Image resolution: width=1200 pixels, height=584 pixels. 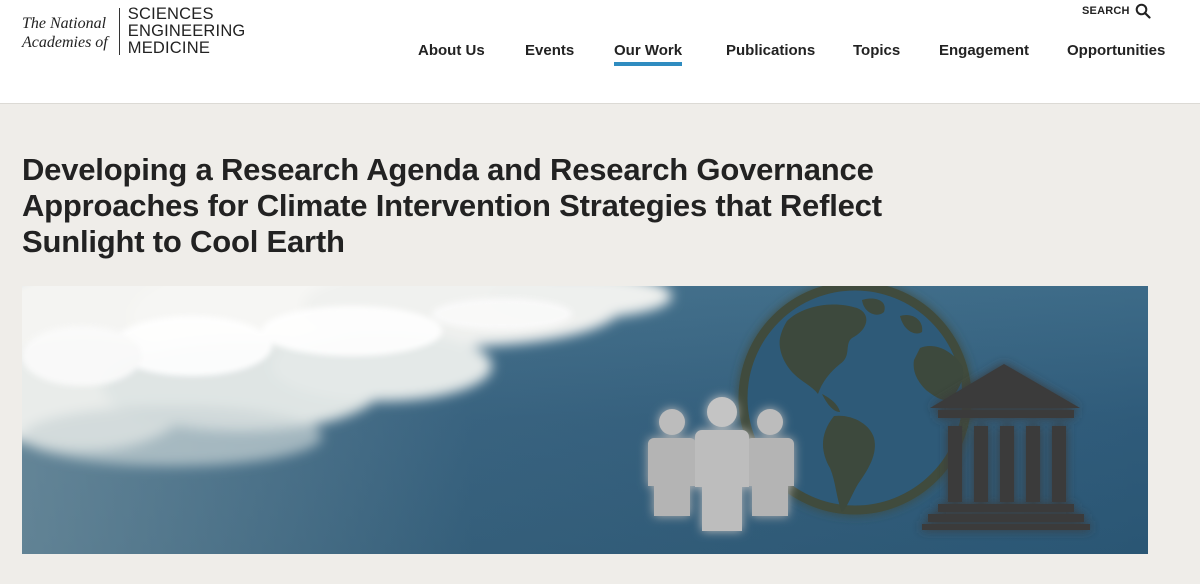 I want to click on nav-item-topics: Topics, so click(x=876, y=50).